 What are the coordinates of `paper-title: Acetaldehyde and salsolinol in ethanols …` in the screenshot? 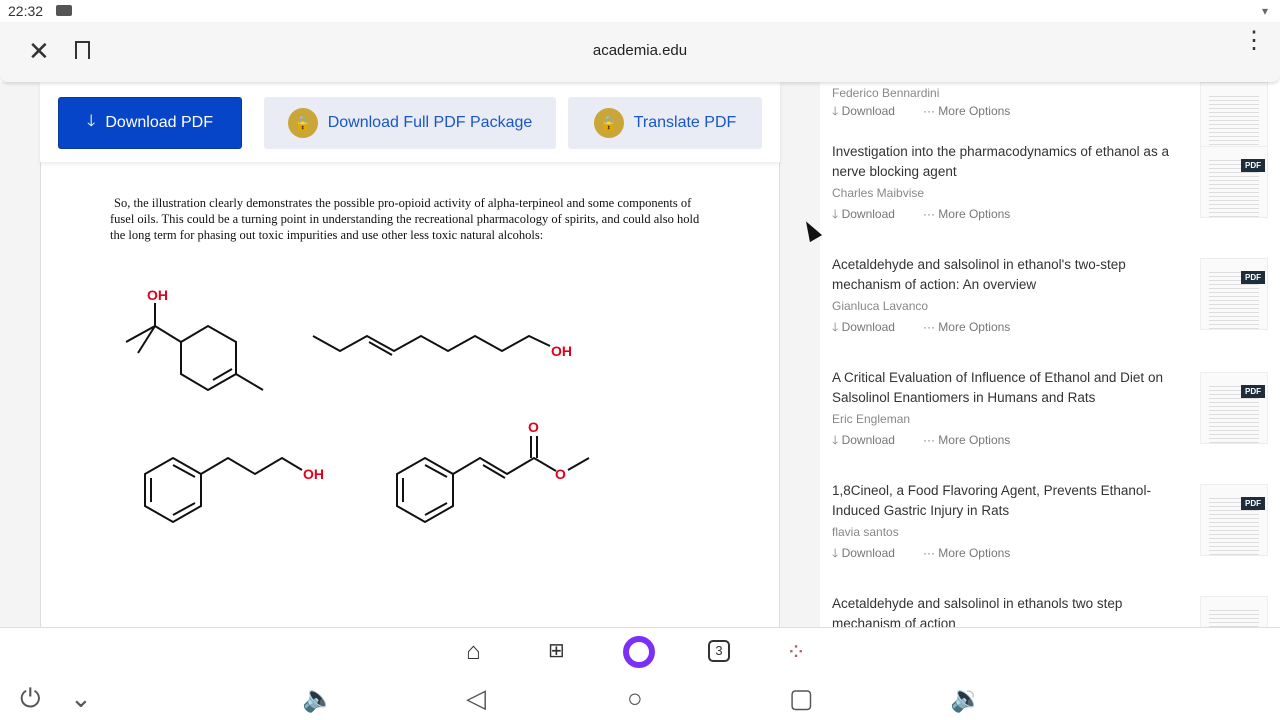 It's located at (1007, 610).